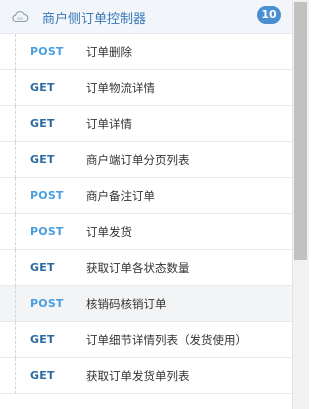  Describe the element at coordinates (320, 204) in the screenshot. I see `right-margin` at that location.